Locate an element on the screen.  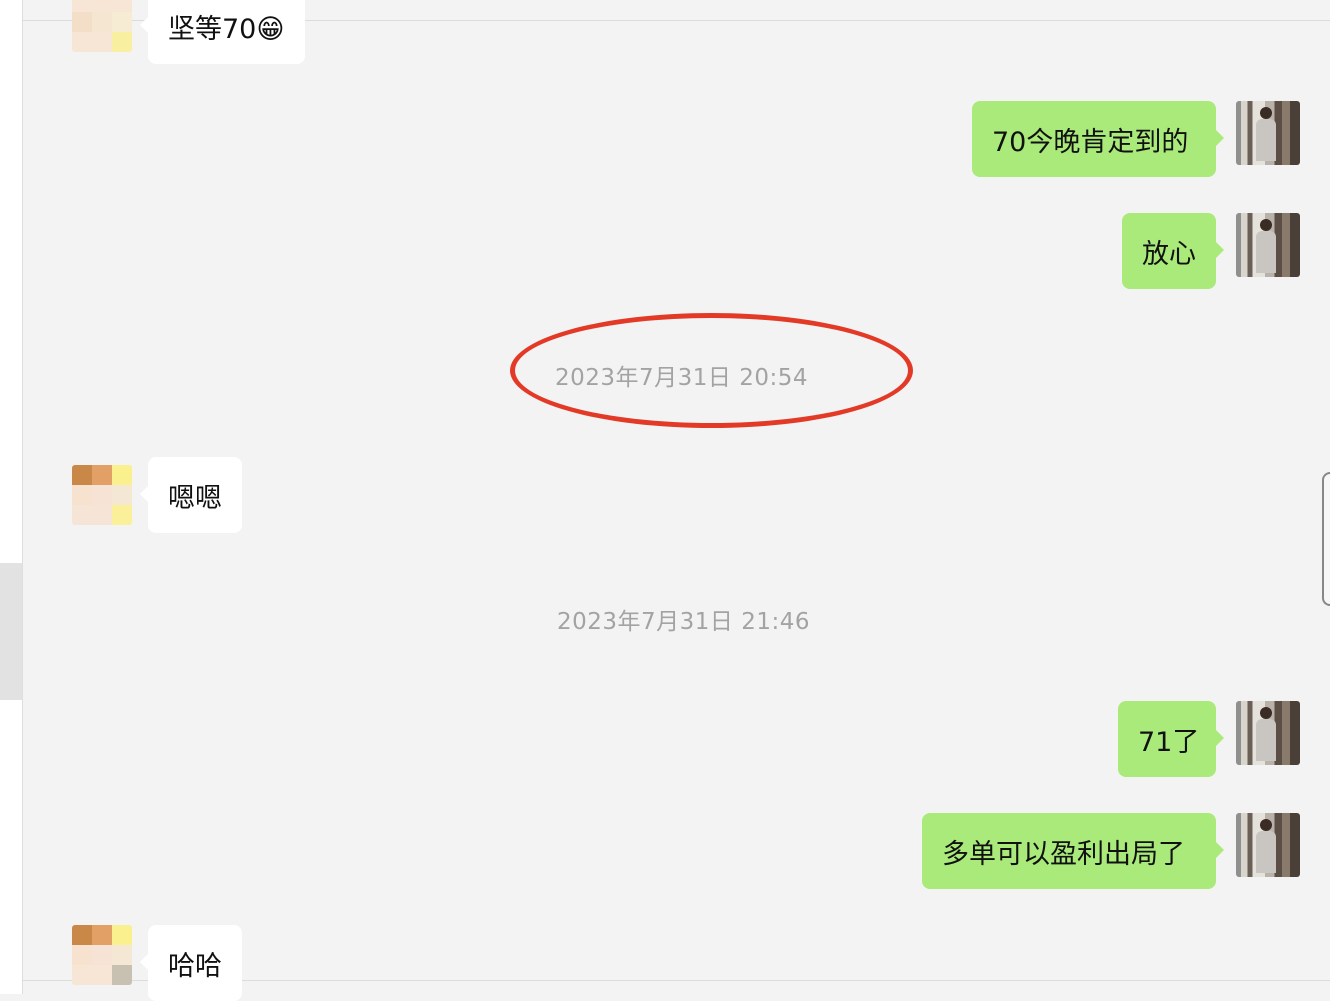
message-timestamp: 2023年7月31日 21:46 is located at coordinates (684, 622).